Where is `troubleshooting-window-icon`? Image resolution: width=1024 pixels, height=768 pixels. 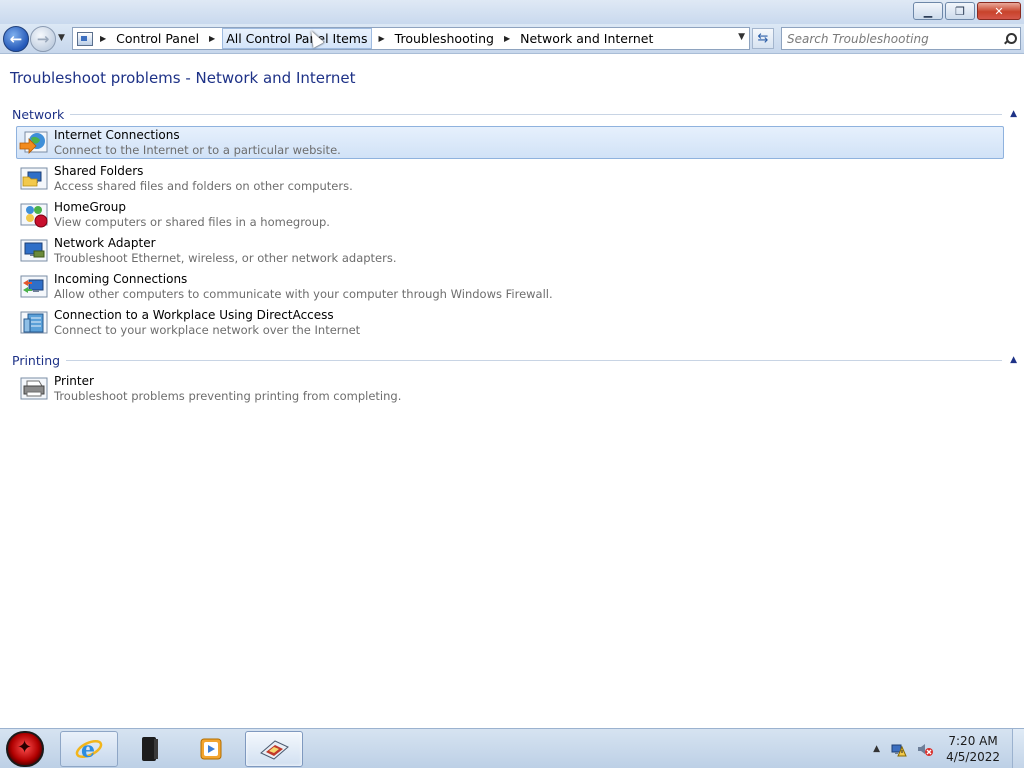
troubleshooting-window-icon is located at coordinates (274, 750).